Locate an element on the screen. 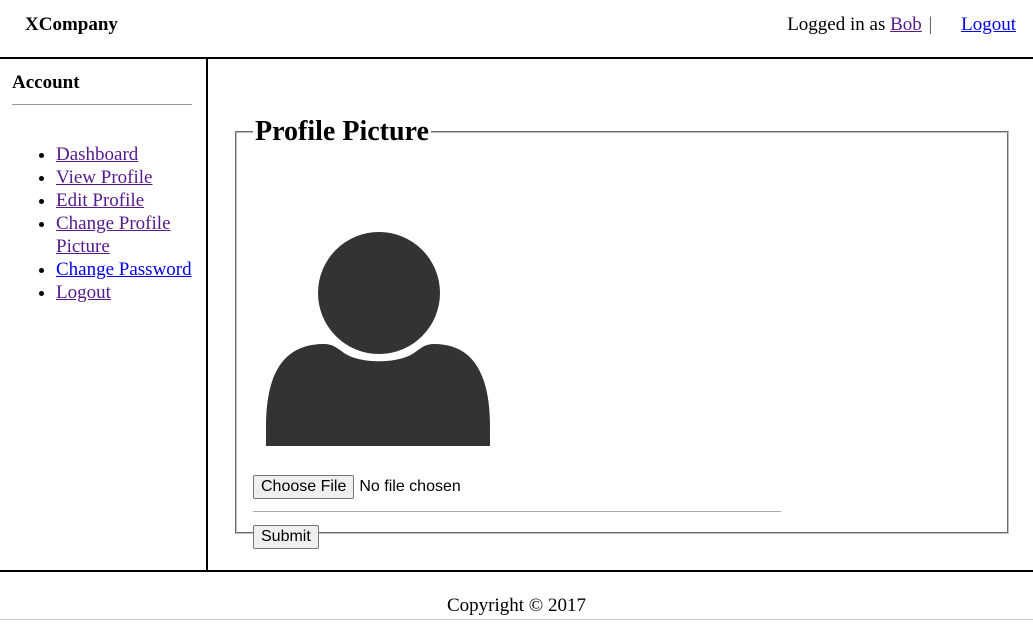 The image size is (1033, 625). footer: Copyright © 2017 is located at coordinates (516, 595).